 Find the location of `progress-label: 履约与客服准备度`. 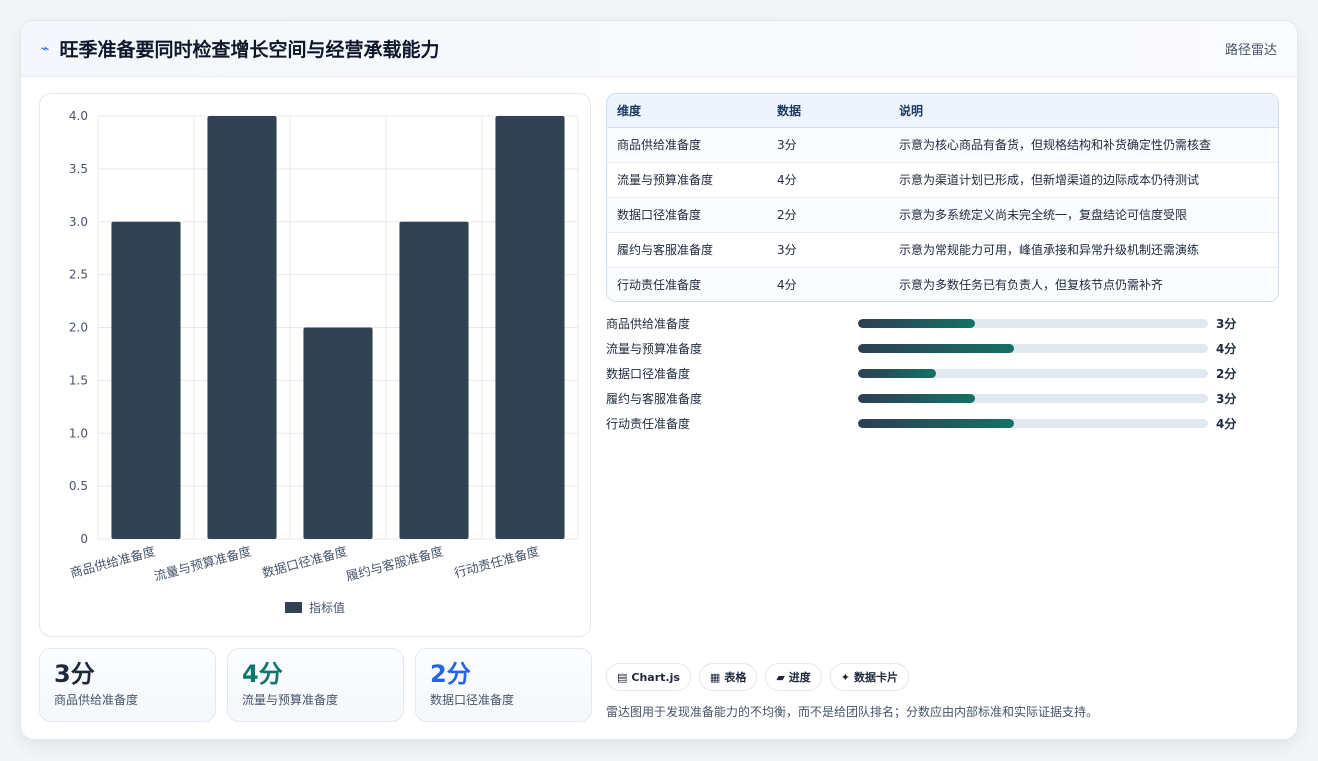

progress-label: 履约与客服准备度 is located at coordinates (654, 399).